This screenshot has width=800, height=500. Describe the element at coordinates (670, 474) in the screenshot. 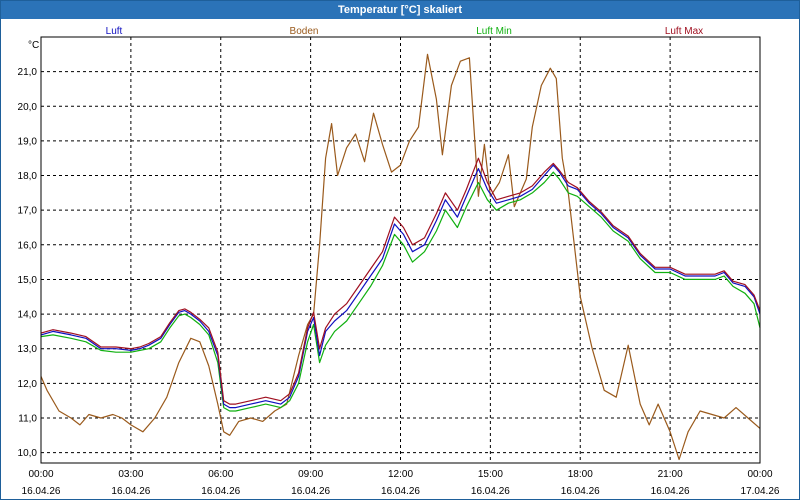

I see `x-tick-time: 21:00` at that location.